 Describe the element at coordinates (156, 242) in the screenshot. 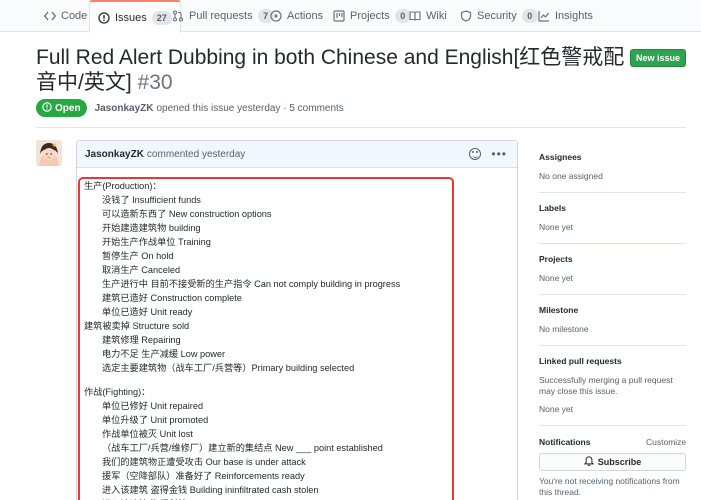

I see `comment-line: 开始生产作战单位 Training` at that location.